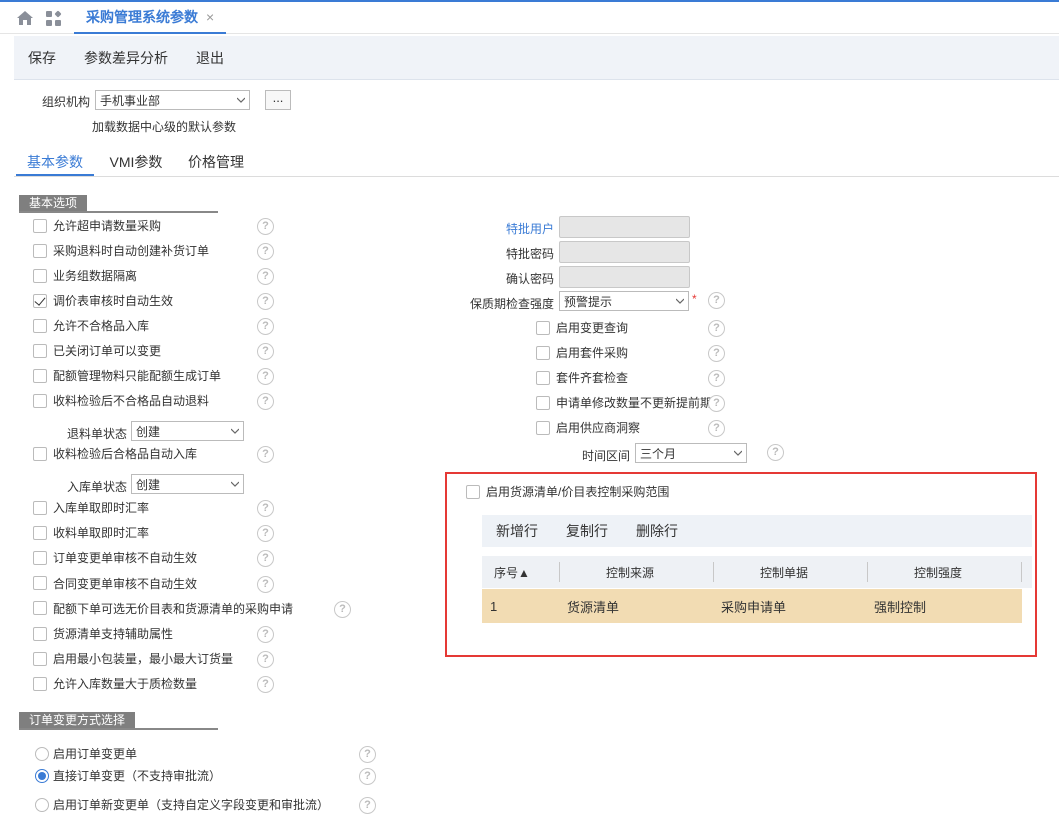 This screenshot has height=823, width=1059. I want to click on tab-vmi-params: VMI参数, so click(136, 163).